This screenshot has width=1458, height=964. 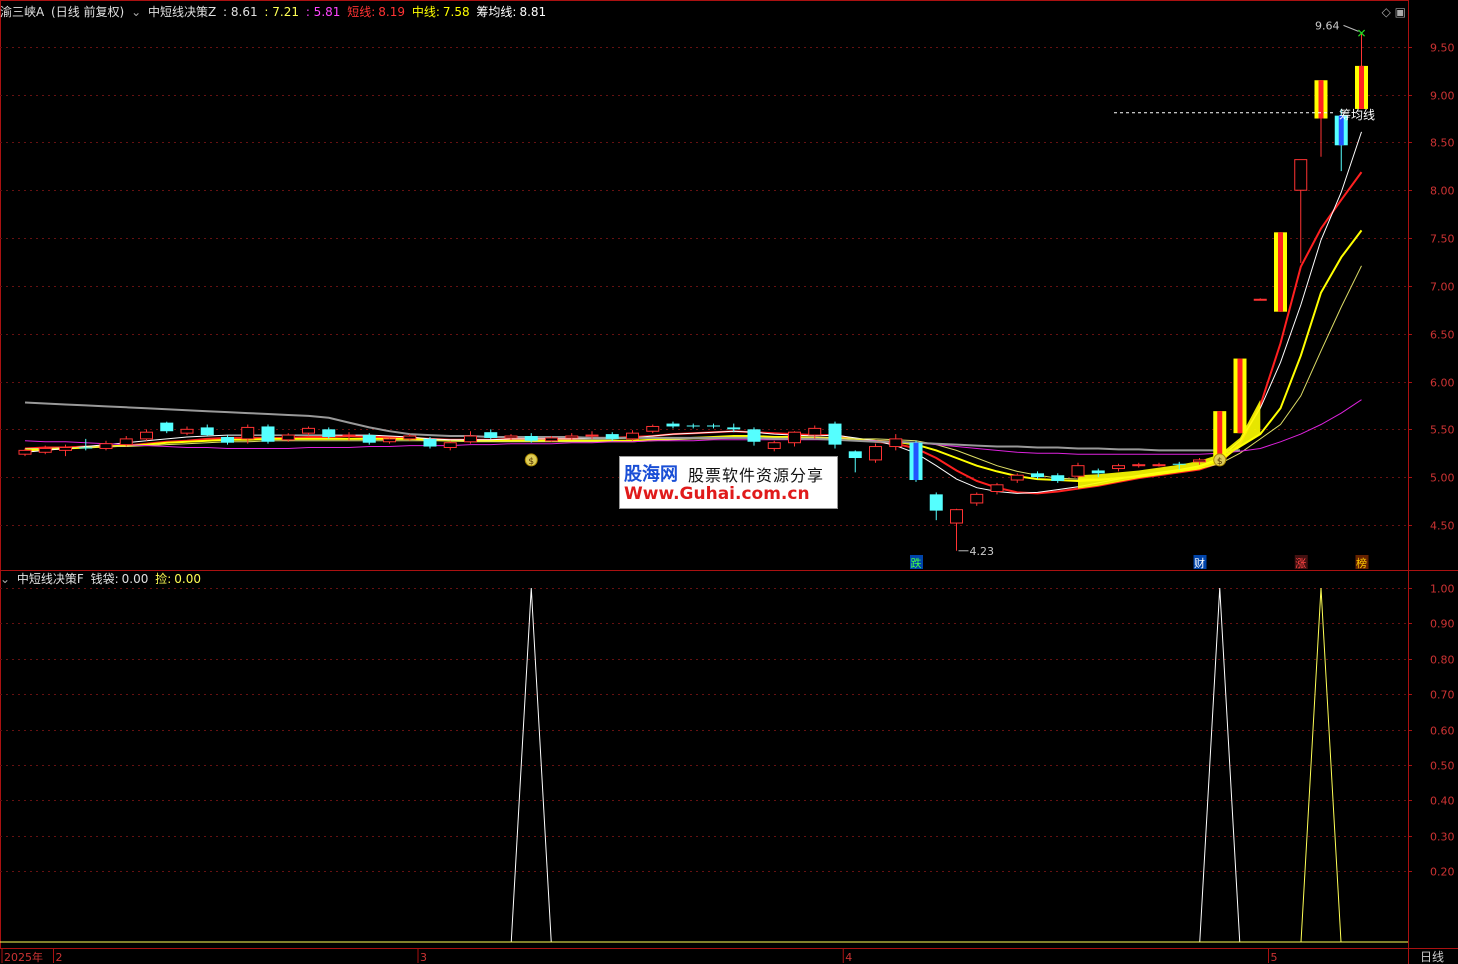 I want to click on high-star-icon: ✕, so click(x=1361, y=33).